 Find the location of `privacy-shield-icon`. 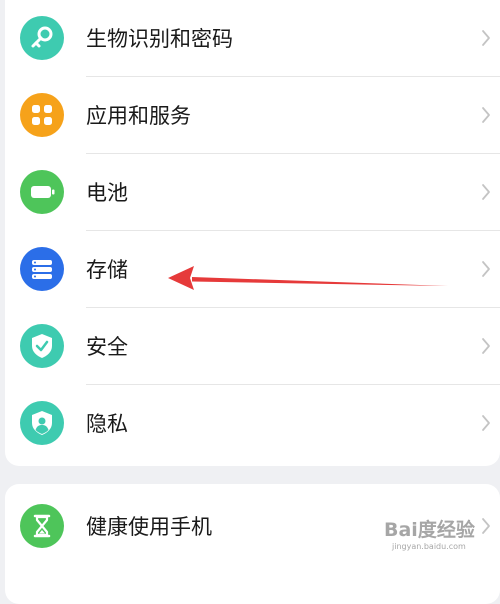

privacy-shield-icon is located at coordinates (42, 423).